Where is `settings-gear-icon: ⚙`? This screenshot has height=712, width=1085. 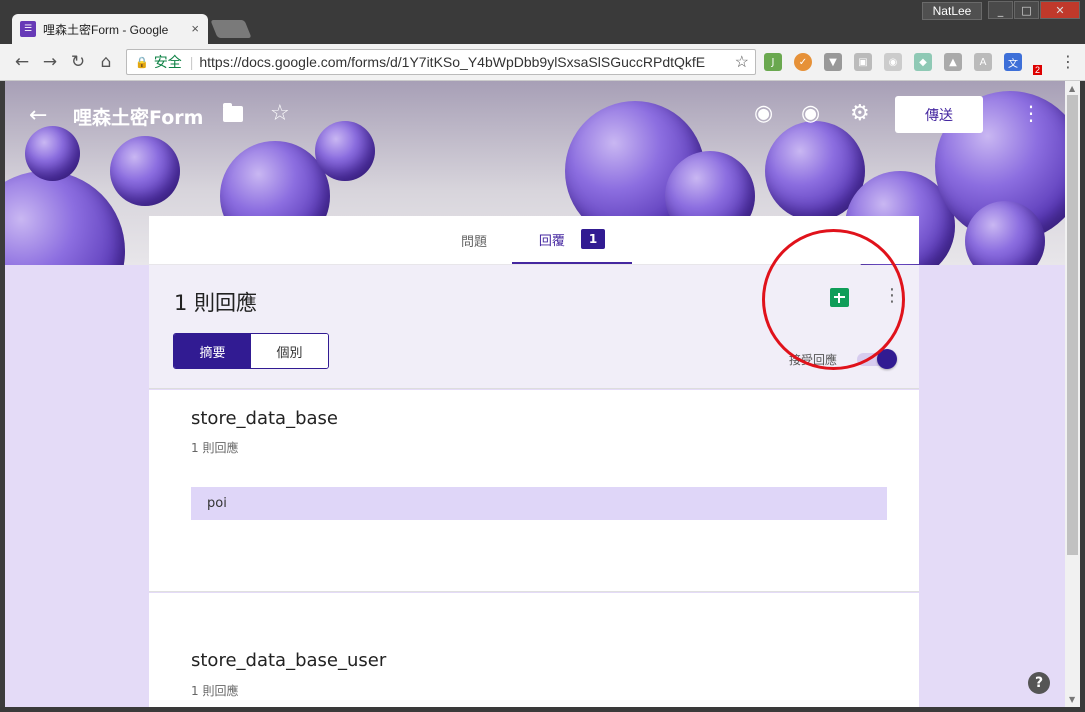
settings-gear-icon: ⚙ is located at coordinates (860, 113).